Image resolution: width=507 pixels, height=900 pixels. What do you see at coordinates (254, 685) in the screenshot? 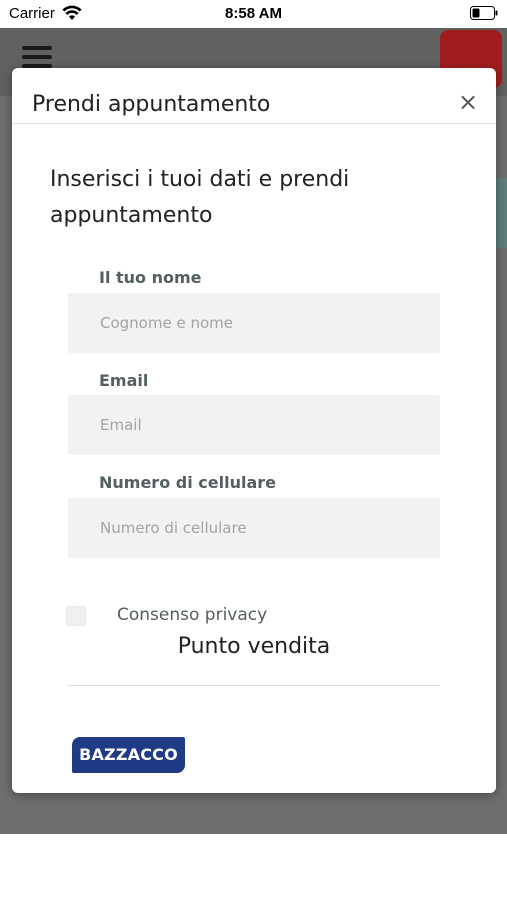
I see `divider` at bounding box center [254, 685].